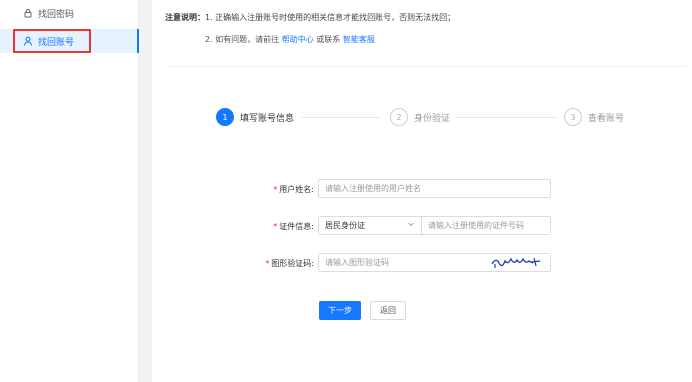 This screenshot has width=692, height=382. I want to click on step-number: 3, so click(573, 117).